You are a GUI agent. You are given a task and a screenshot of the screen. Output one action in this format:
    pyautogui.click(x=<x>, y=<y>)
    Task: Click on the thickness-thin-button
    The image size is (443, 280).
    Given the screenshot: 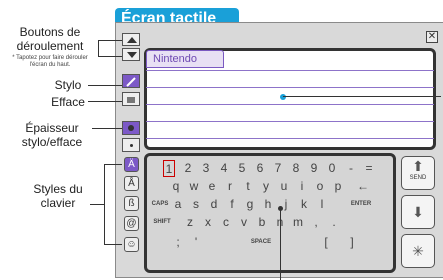 What is the action you would take?
    pyautogui.click(x=131, y=145)
    